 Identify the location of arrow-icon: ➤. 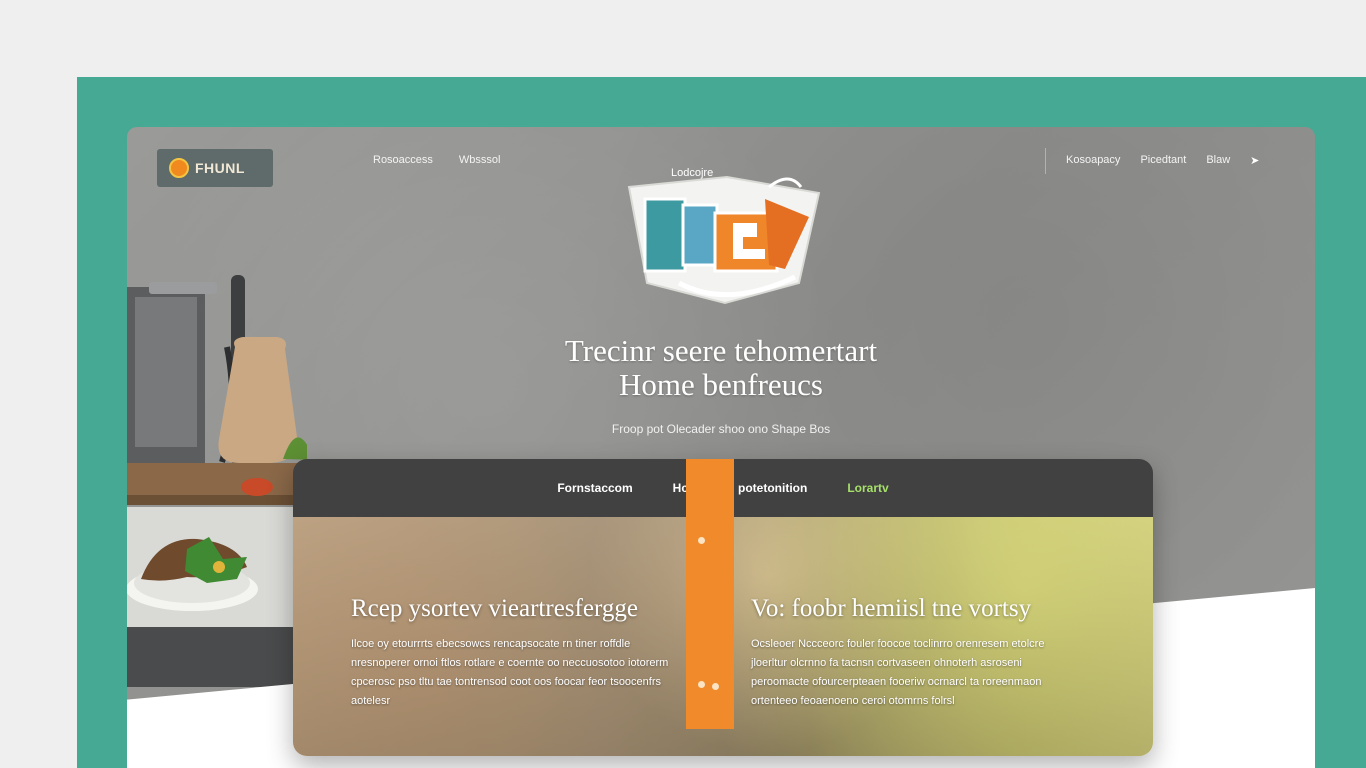
(1254, 164).